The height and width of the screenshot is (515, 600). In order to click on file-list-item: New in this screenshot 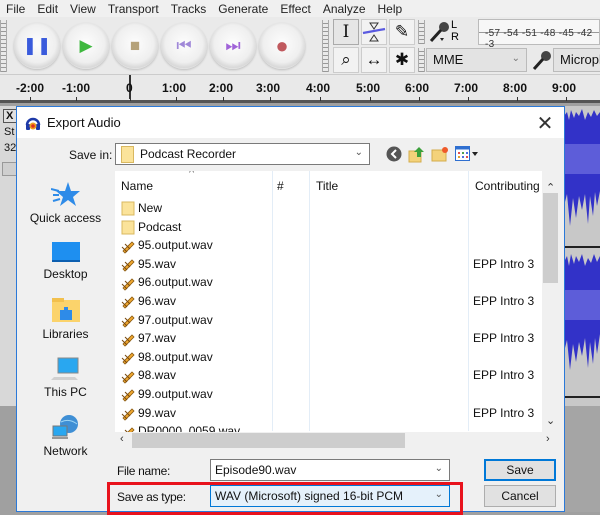, I will do `click(141, 208)`.